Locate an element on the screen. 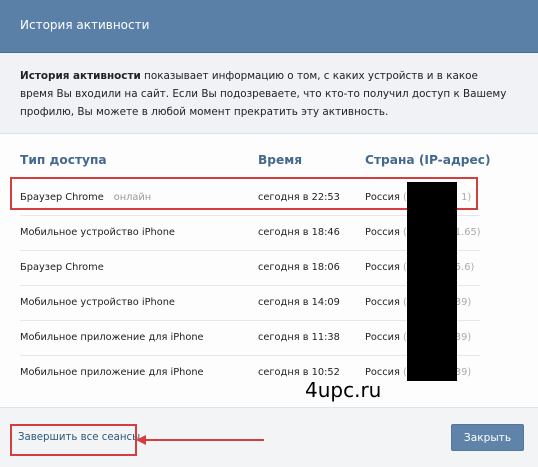  ip-suffix: 1.65) is located at coordinates (467, 232).